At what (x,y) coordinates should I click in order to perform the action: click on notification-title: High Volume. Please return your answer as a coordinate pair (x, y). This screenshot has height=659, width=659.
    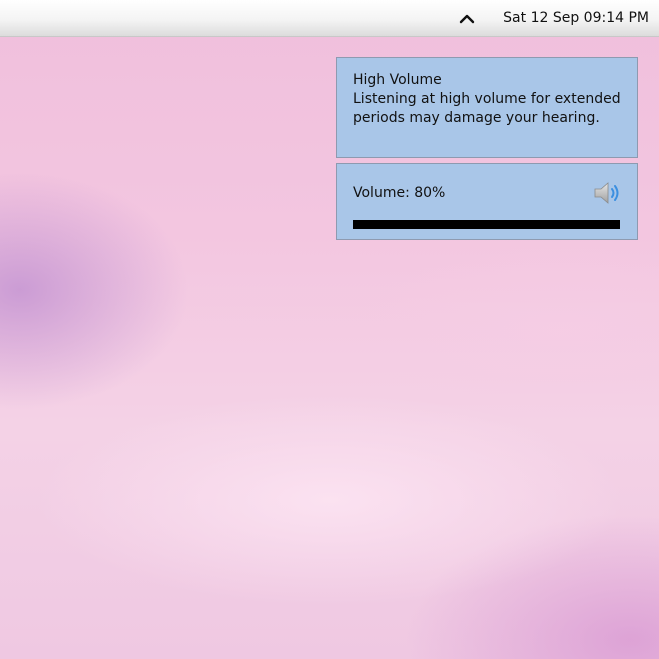
    Looking at the image, I should click on (397, 80).